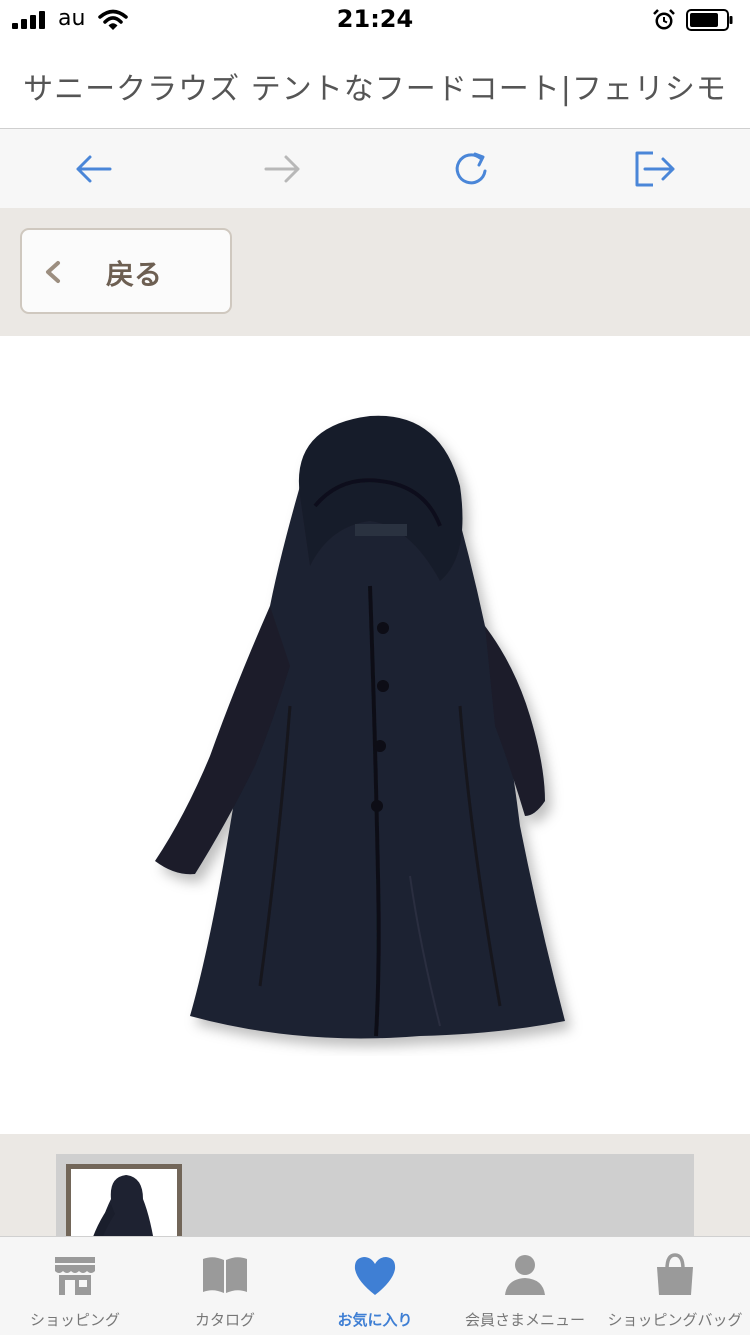  I want to click on forward-arrow-icon, so click(282, 169).